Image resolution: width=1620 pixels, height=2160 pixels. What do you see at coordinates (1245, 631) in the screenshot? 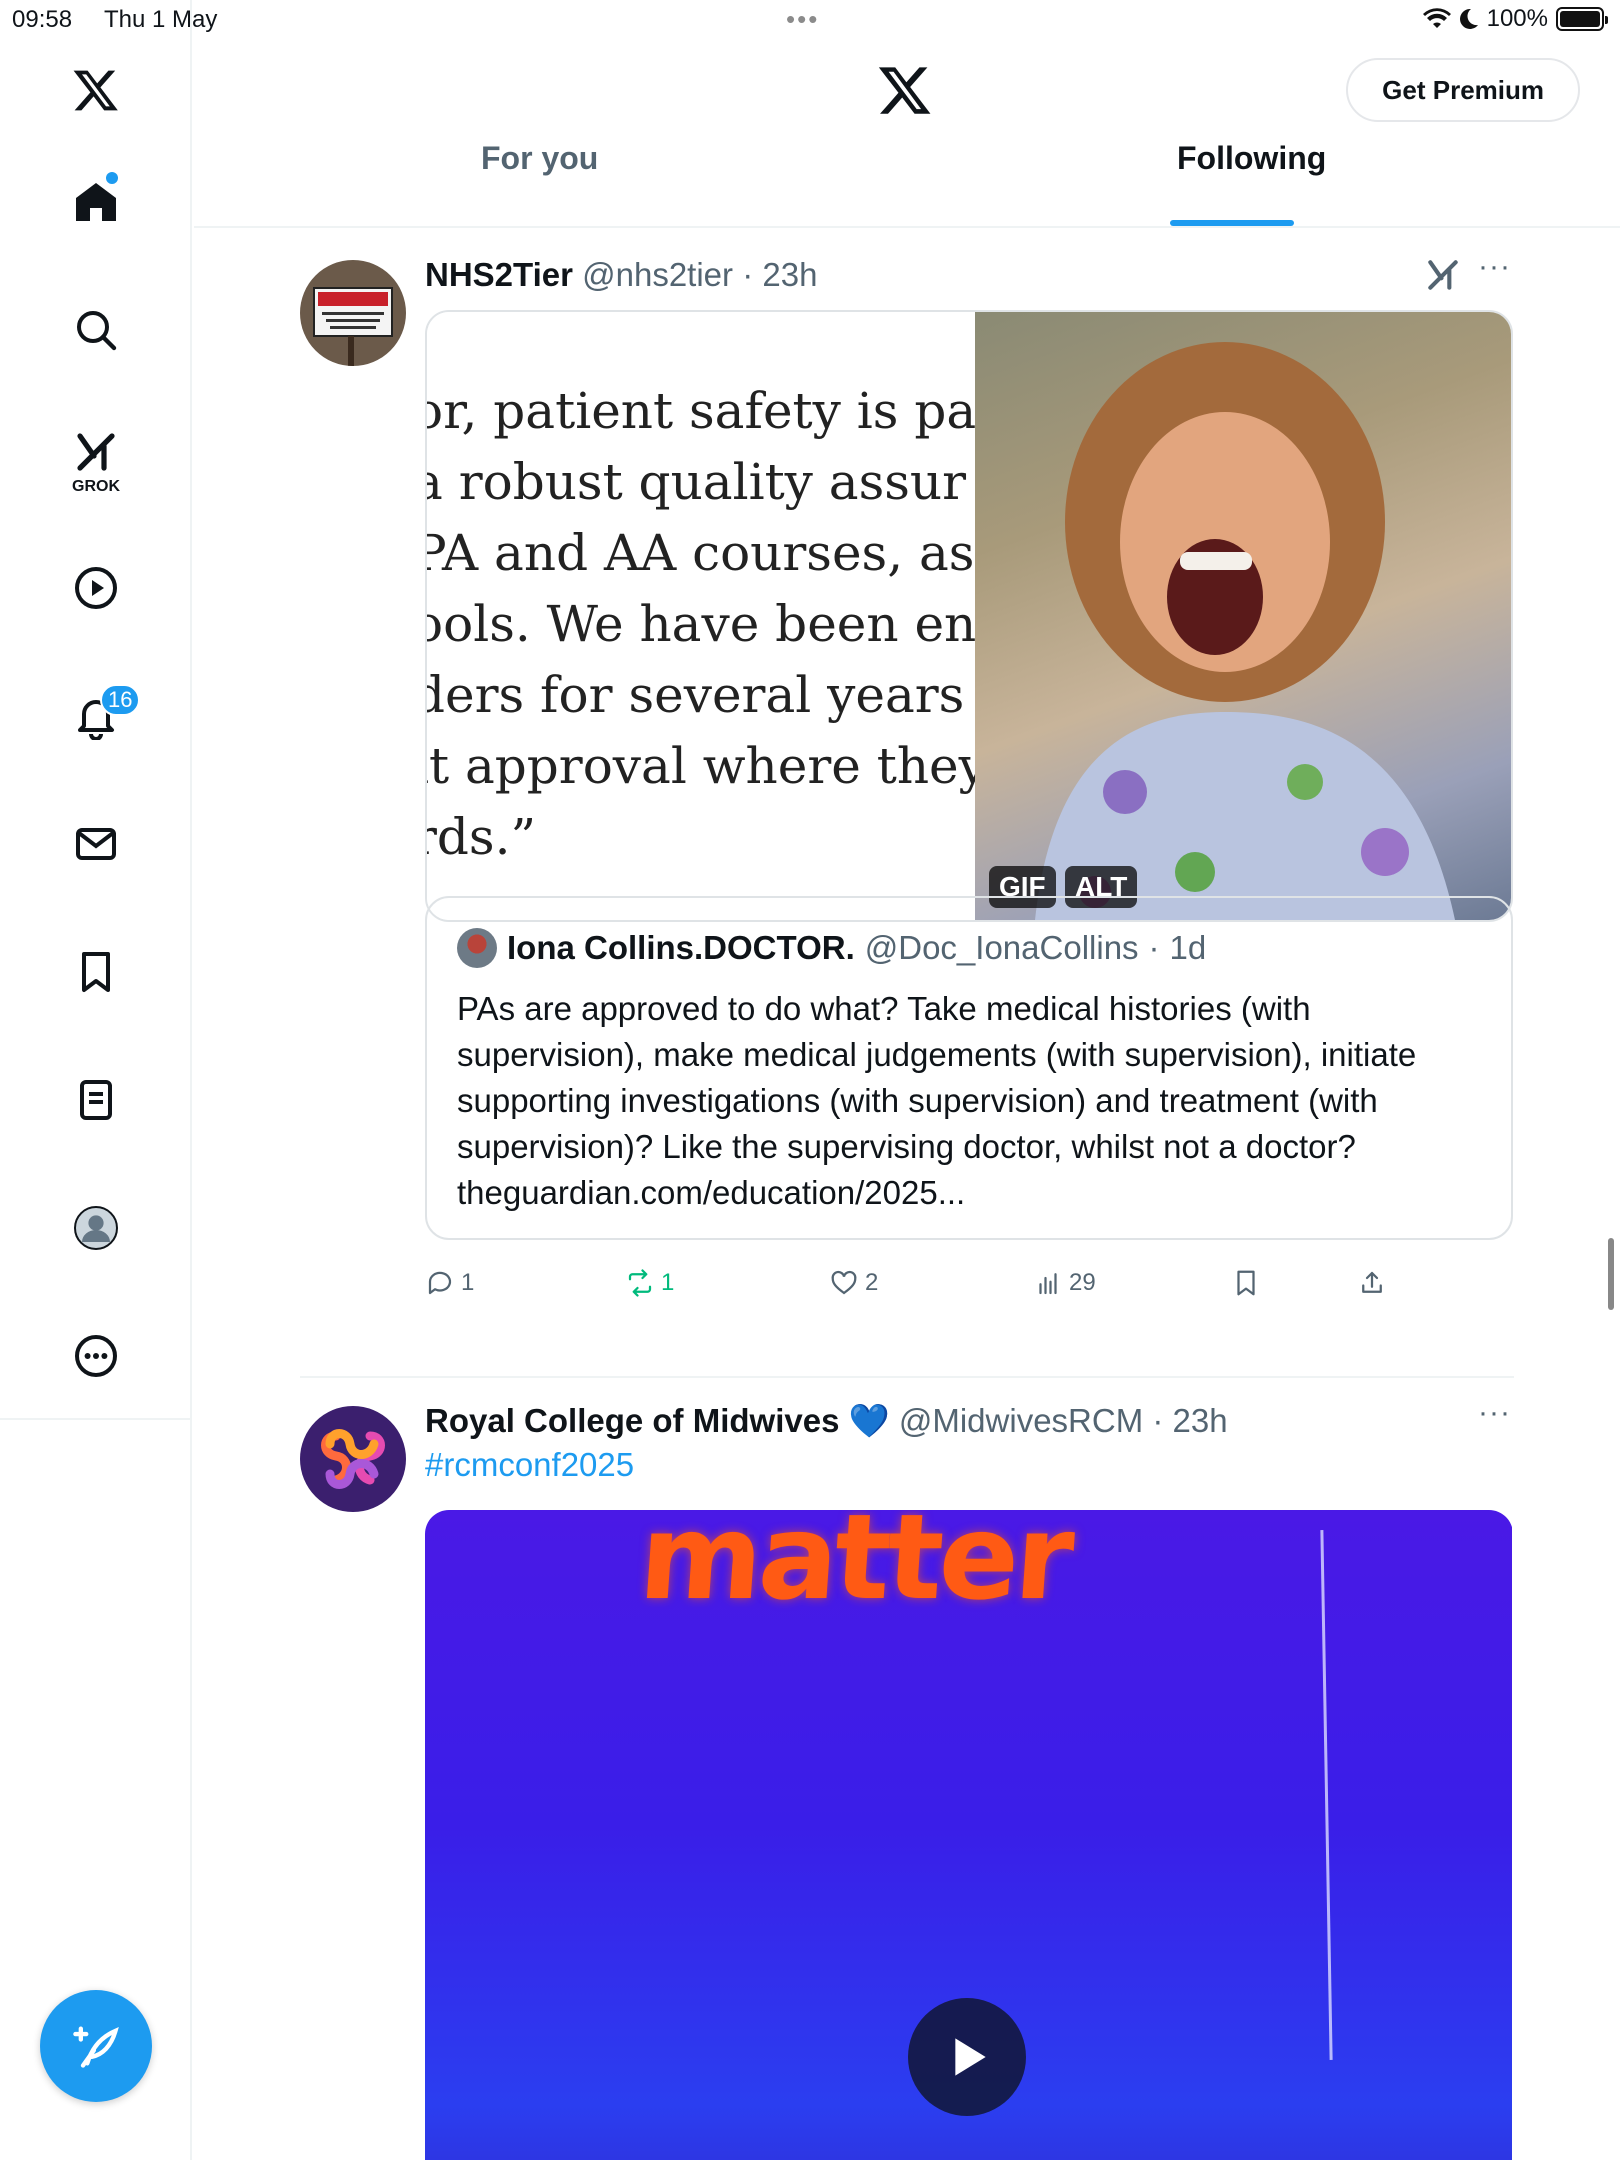
I see `gif-illustration` at bounding box center [1245, 631].